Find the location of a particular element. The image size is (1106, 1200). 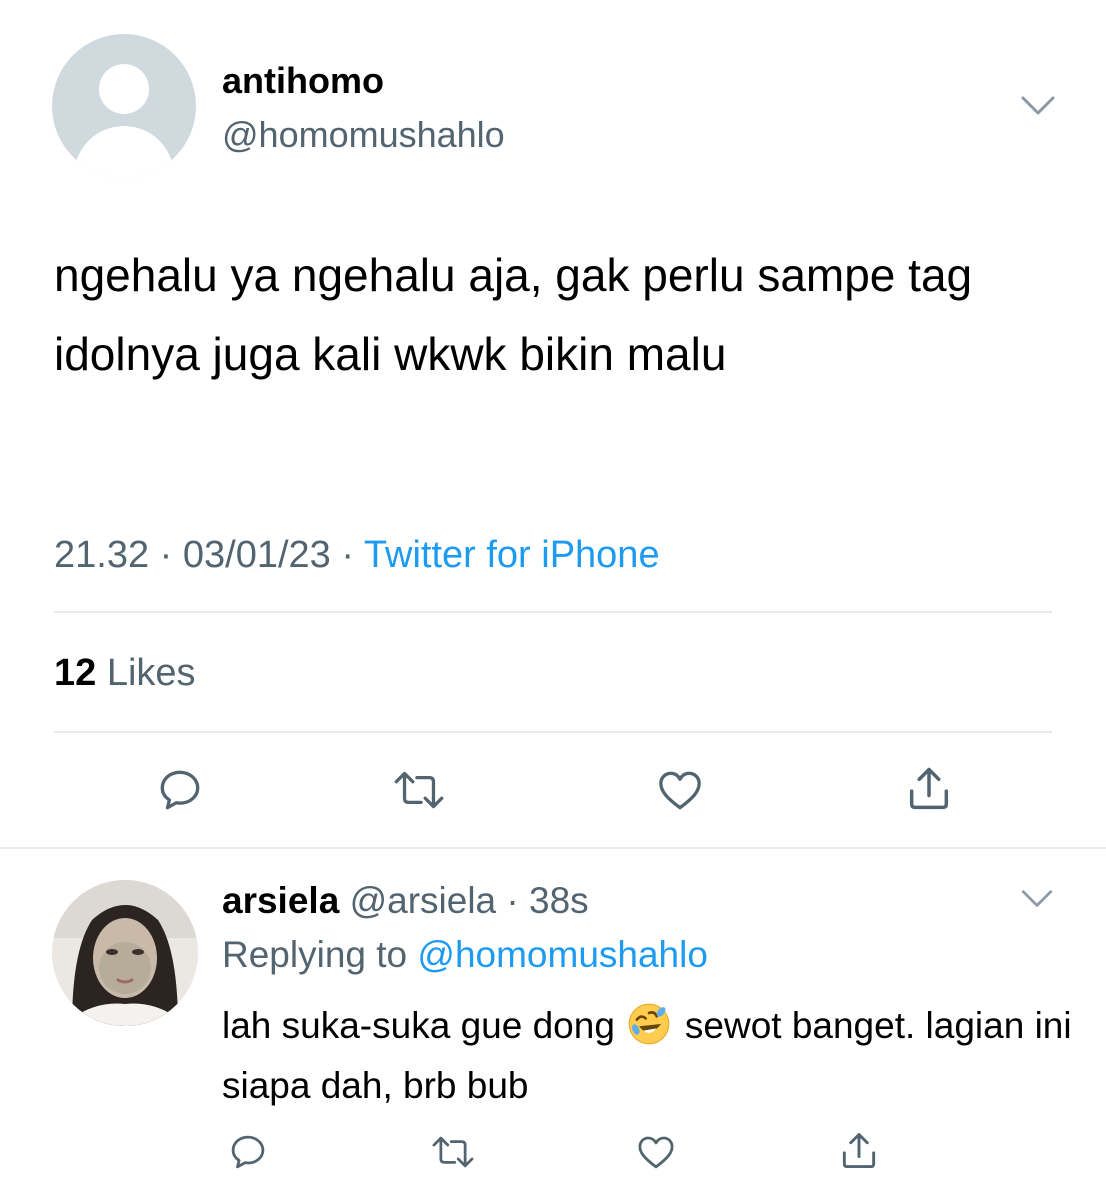

share-button is located at coordinates (929, 789).